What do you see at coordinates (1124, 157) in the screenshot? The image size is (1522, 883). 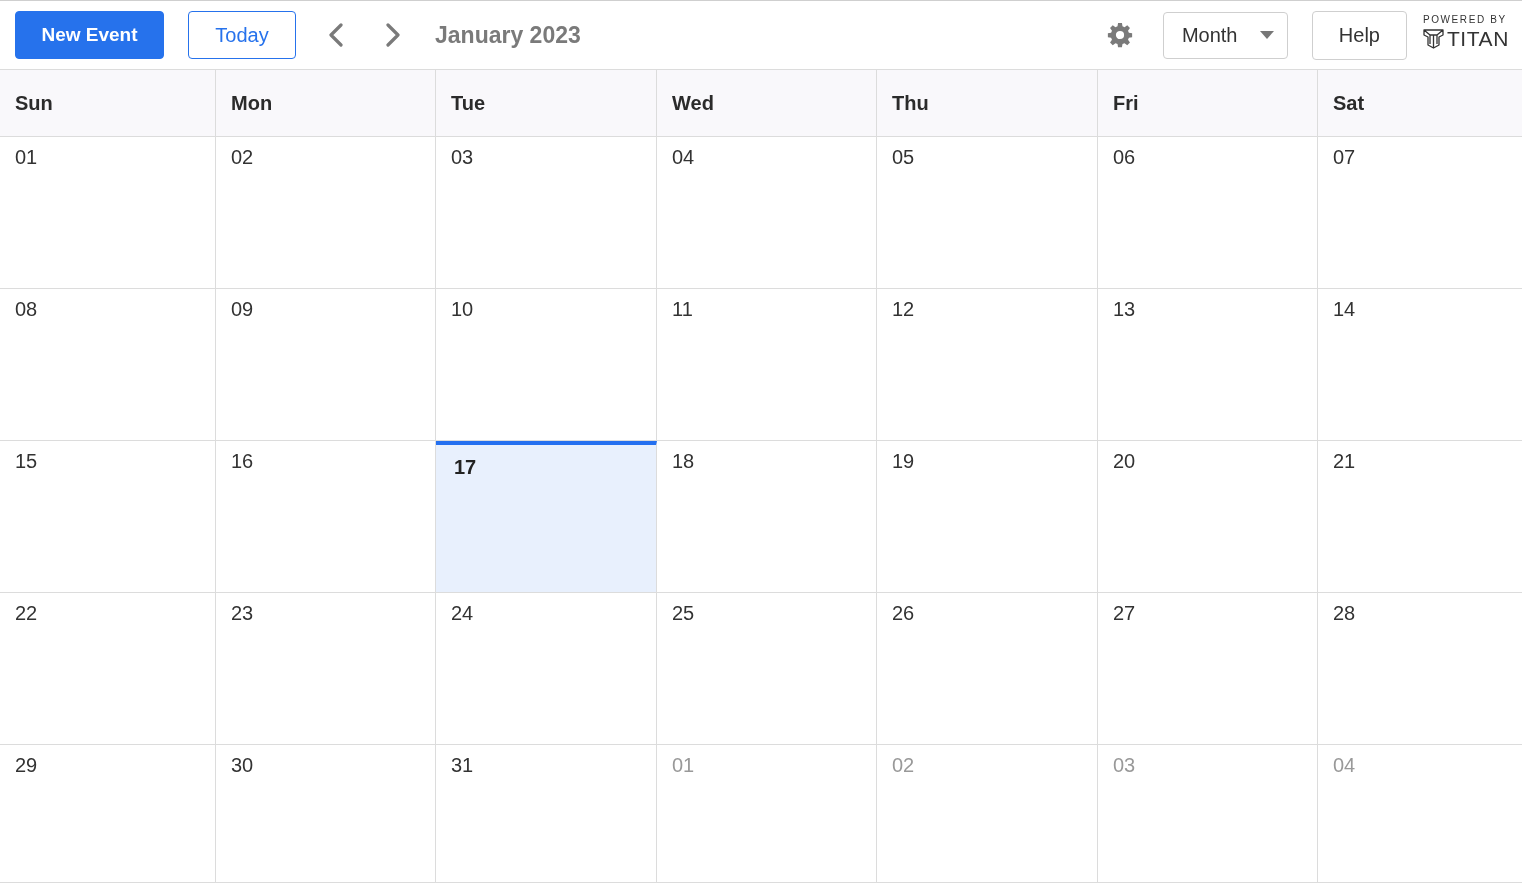 I see `day-number: 06` at bounding box center [1124, 157].